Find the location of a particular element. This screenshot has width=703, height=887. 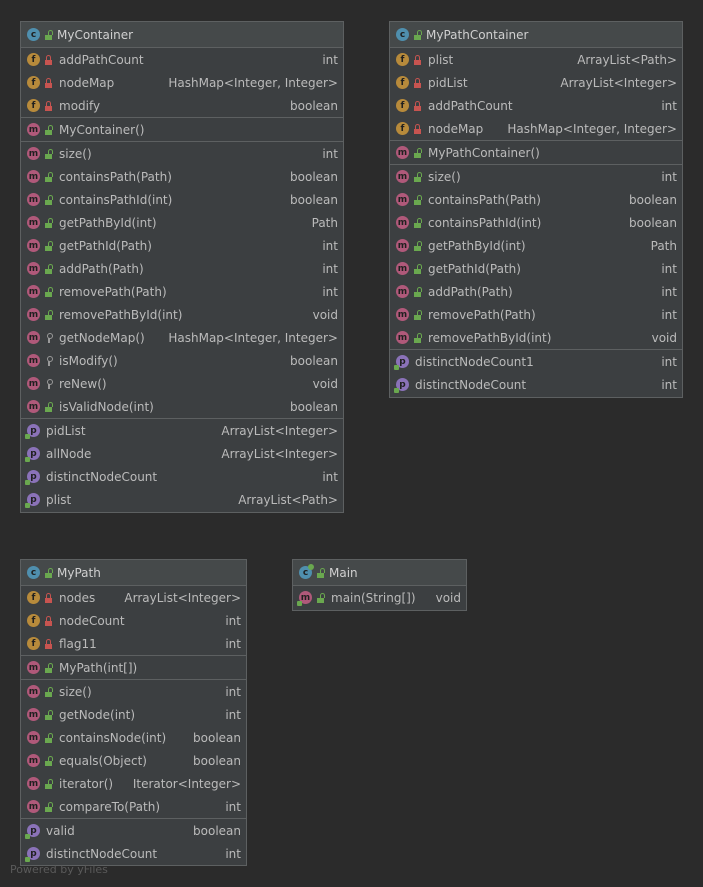

constructor-row: m MyPath(int[]) is located at coordinates (133, 667).